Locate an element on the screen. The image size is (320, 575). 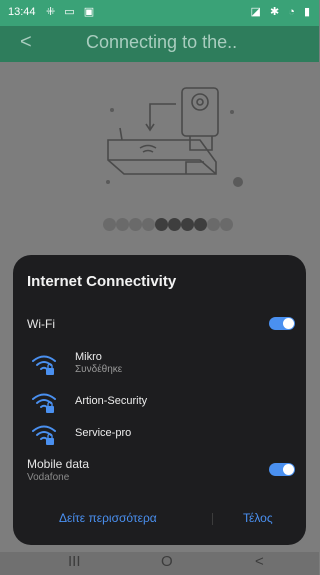
network-item-artion-security: Artion-Security is located at coordinates (161, 404).